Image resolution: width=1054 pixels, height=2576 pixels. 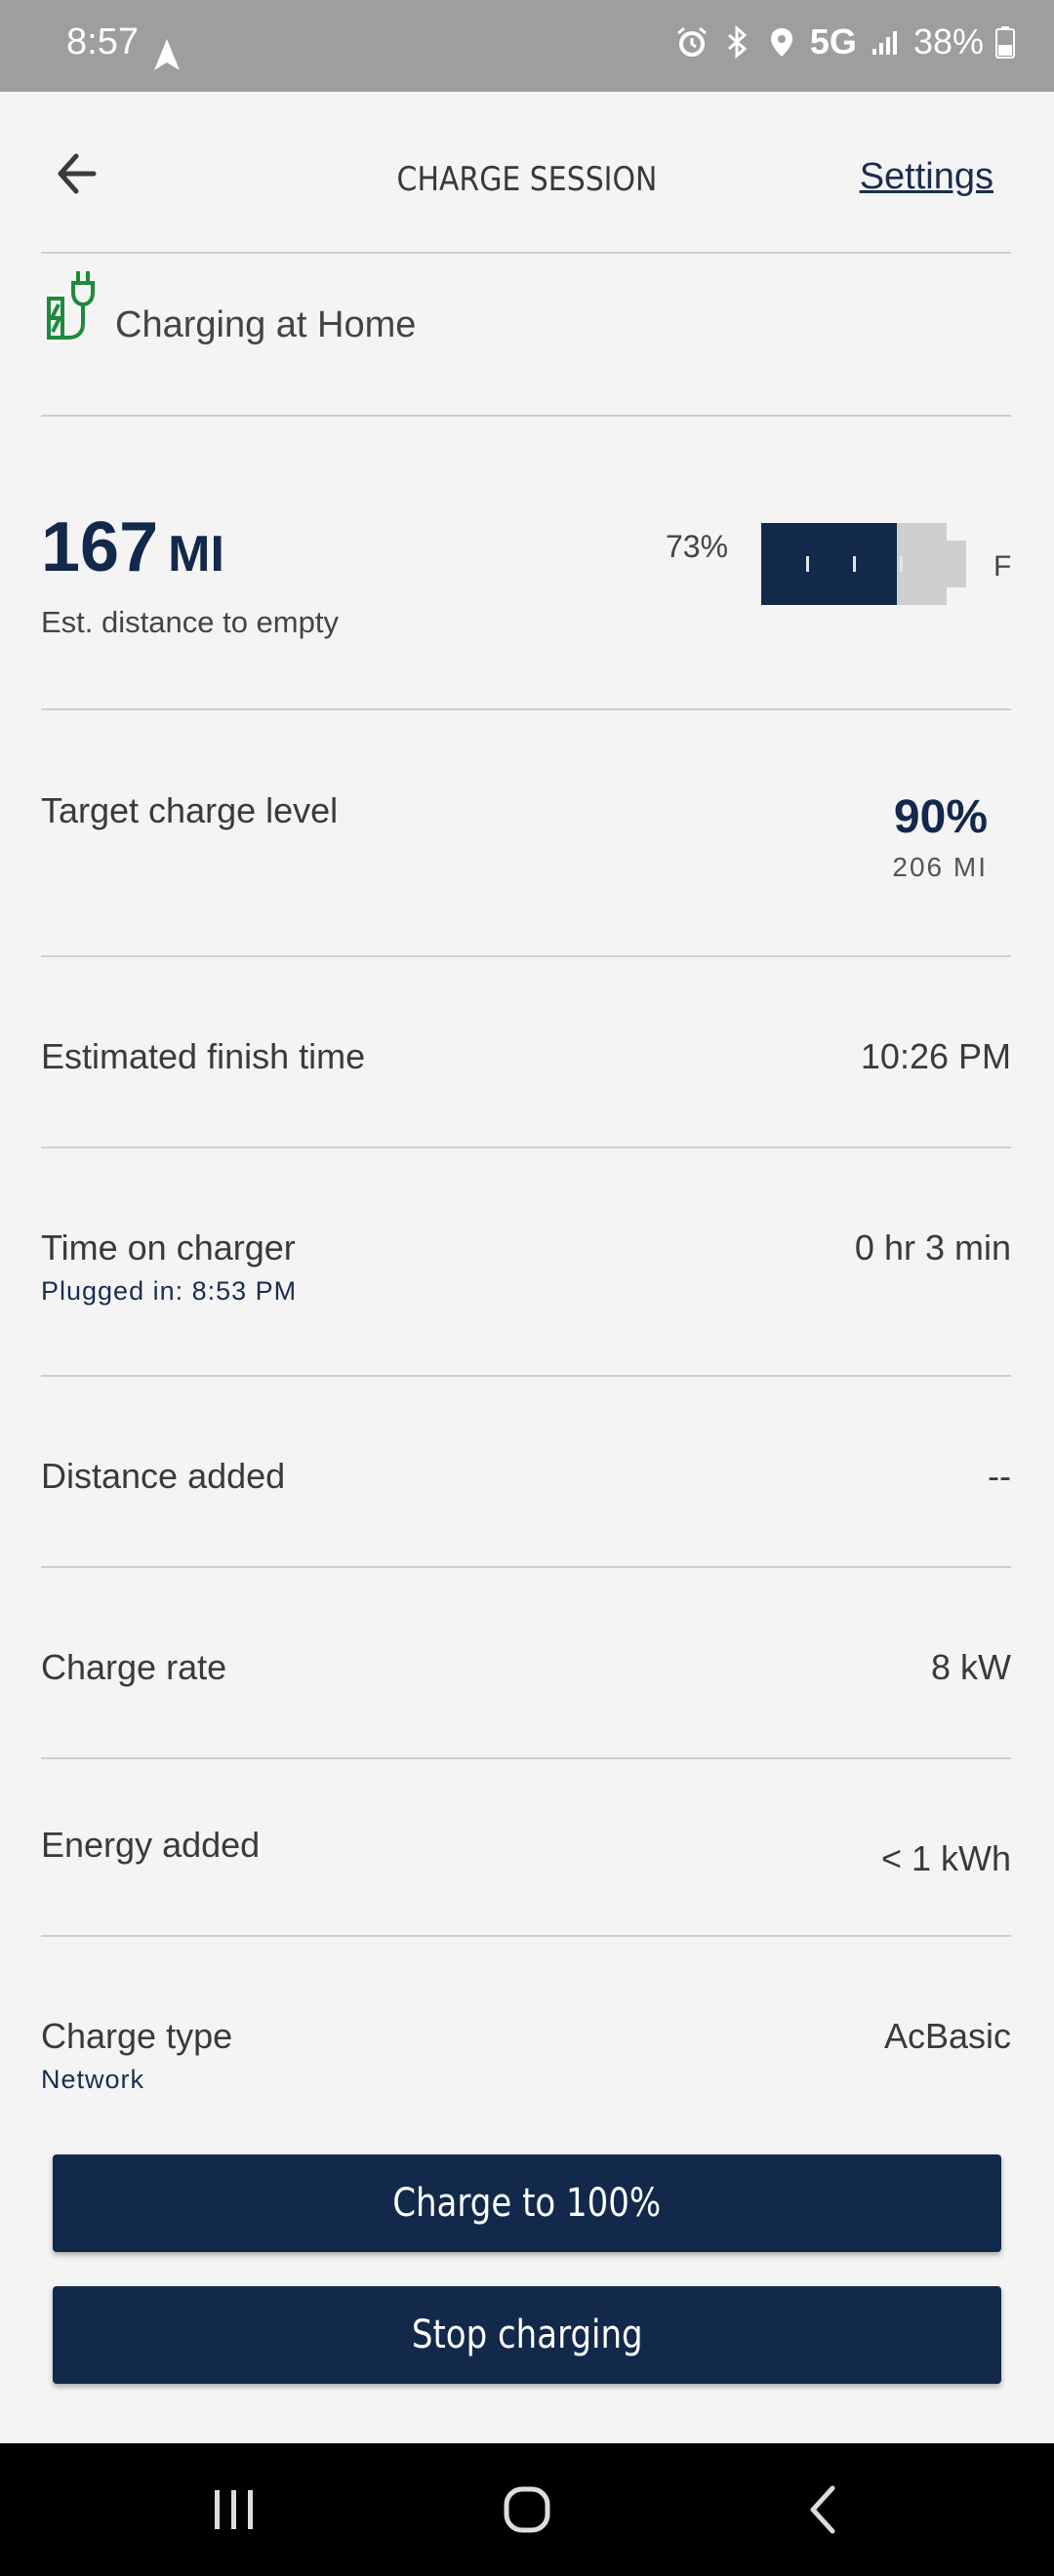 I want to click on distance-added-value: --, so click(x=1000, y=1476).